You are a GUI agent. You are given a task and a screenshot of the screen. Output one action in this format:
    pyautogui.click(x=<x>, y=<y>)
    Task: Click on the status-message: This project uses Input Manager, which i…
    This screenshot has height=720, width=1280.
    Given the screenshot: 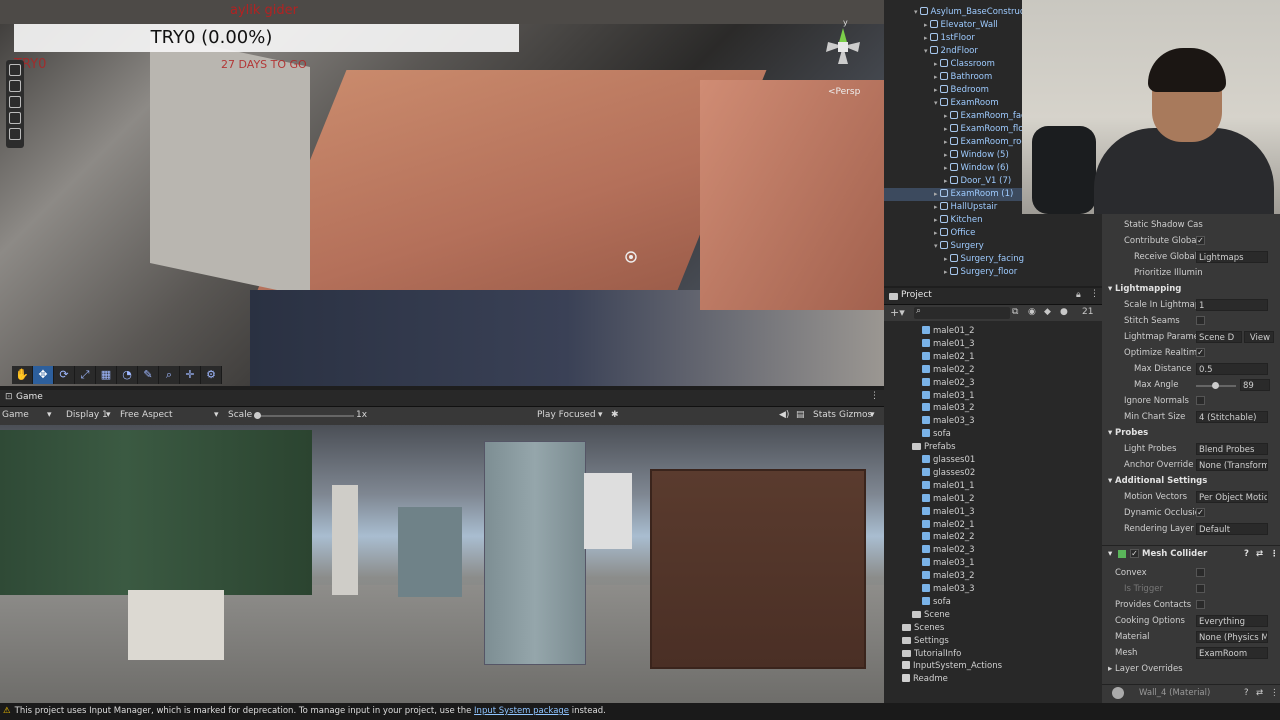 What is the action you would take?
    pyautogui.click(x=243, y=711)
    